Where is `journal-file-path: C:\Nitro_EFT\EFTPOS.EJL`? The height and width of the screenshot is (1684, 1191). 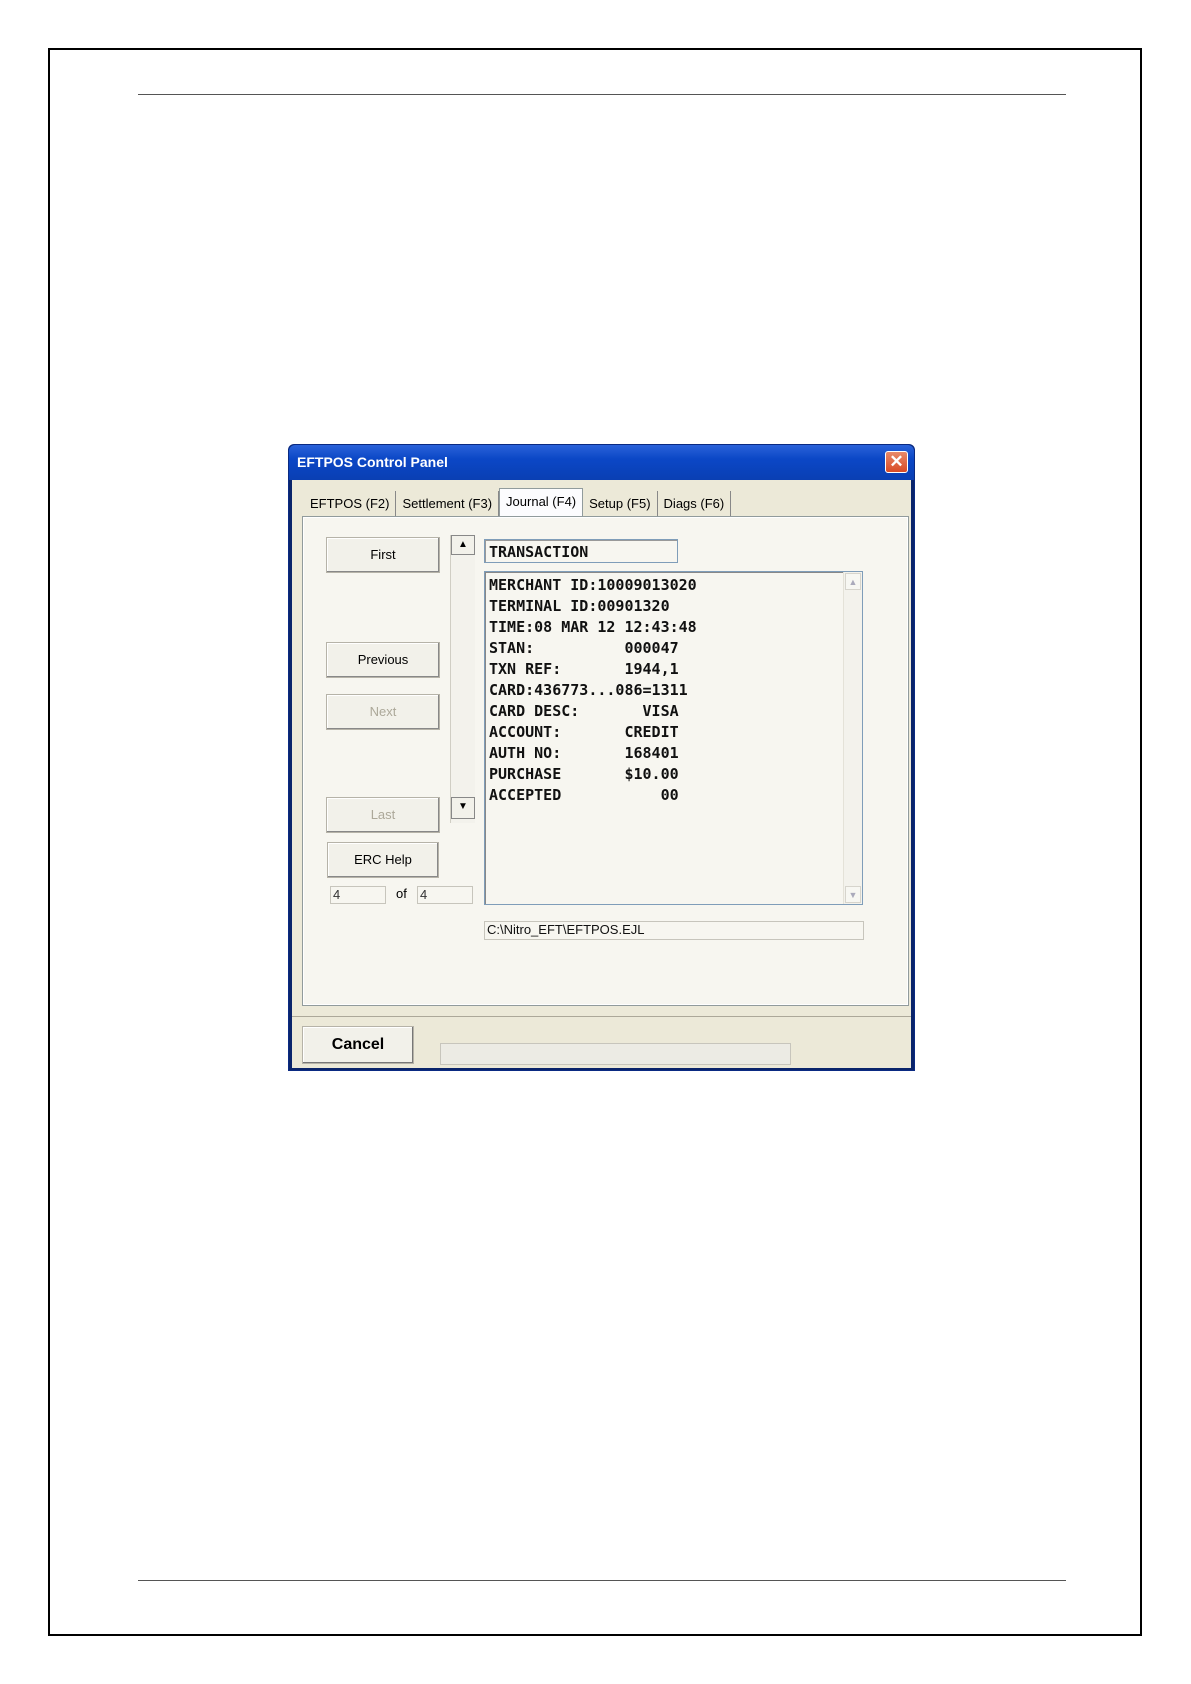 journal-file-path: C:\Nitro_EFT\EFTPOS.EJL is located at coordinates (674, 930).